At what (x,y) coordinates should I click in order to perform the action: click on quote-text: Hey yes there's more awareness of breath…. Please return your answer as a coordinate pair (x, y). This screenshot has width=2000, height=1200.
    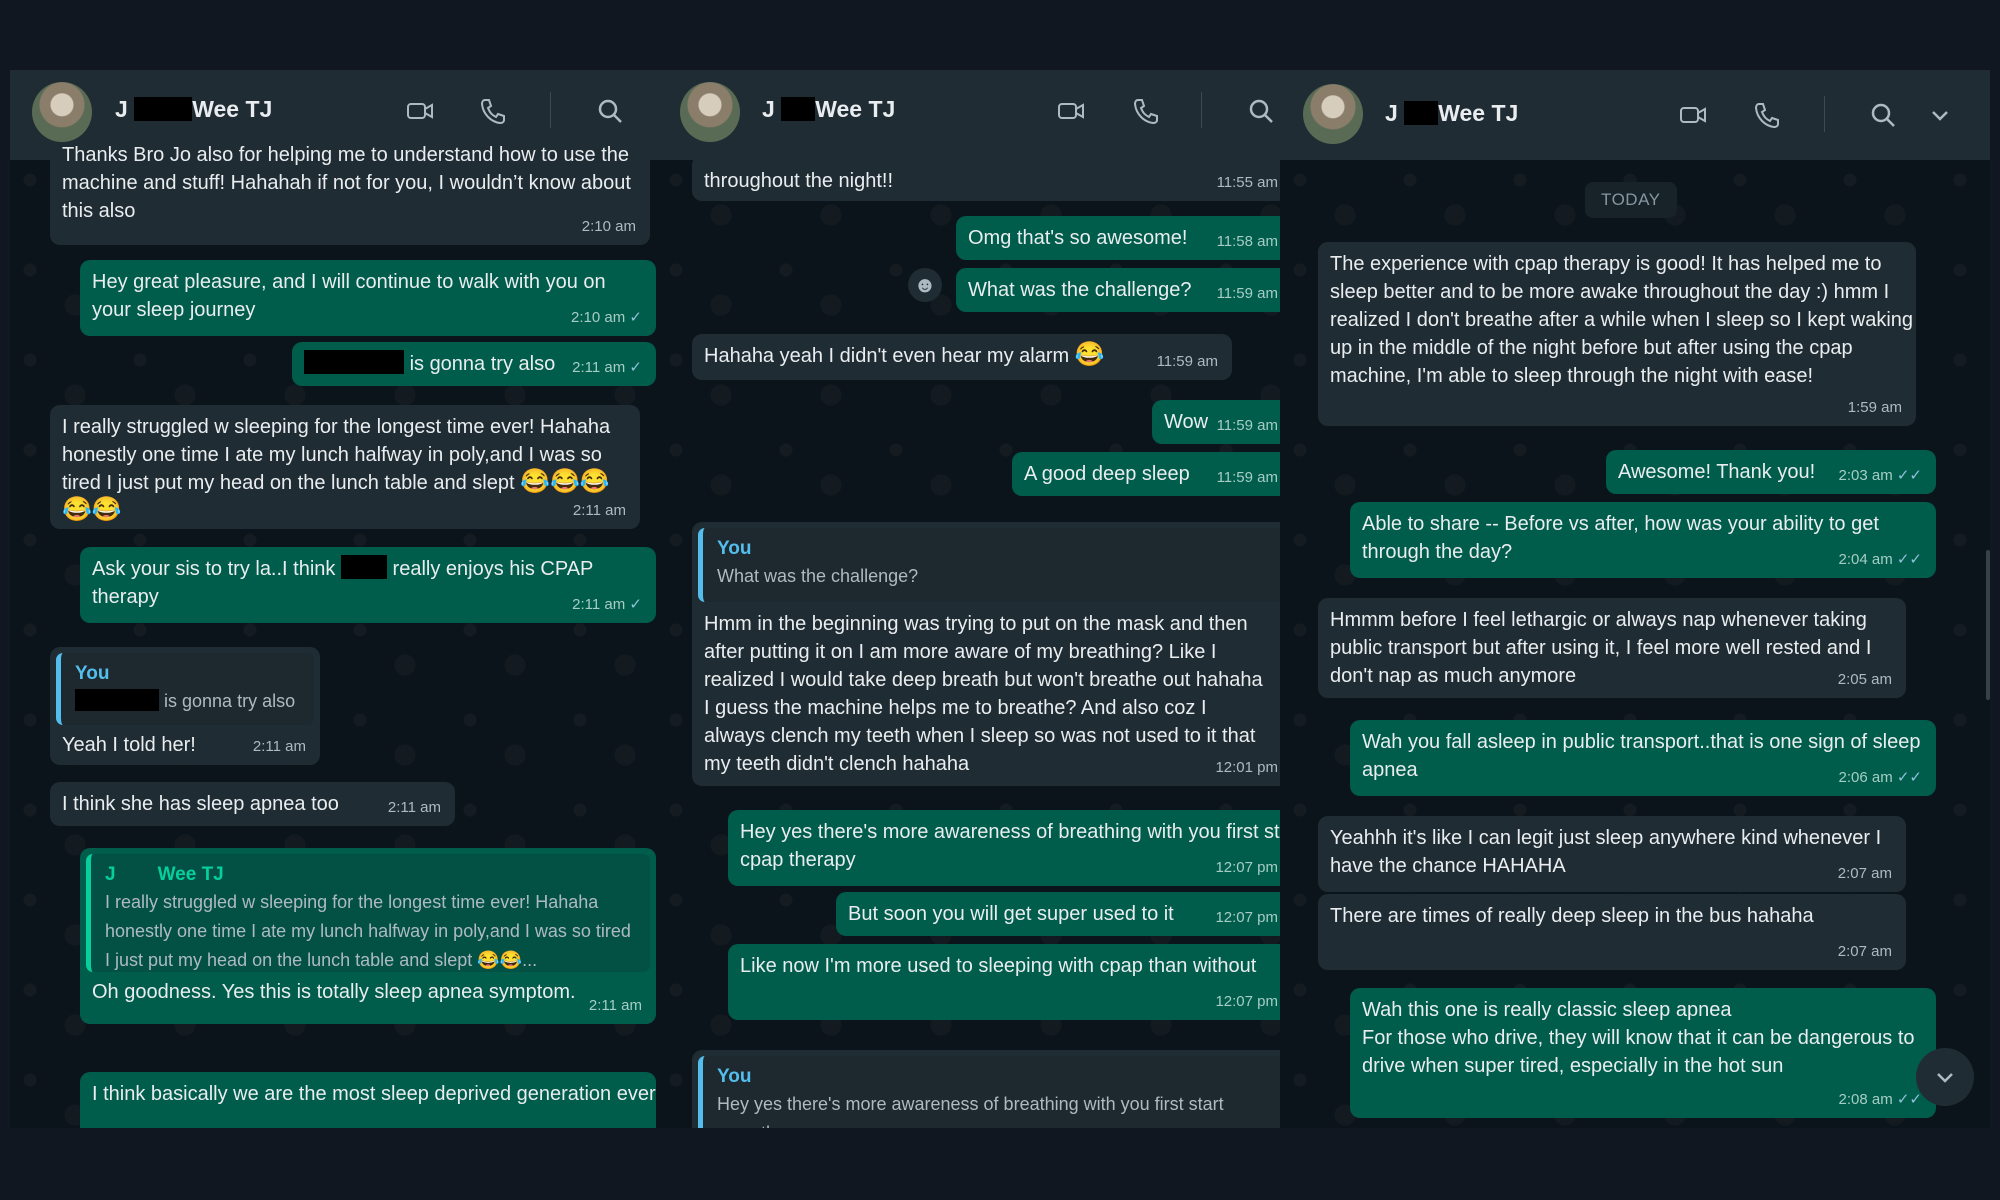
    Looking at the image, I should click on (970, 1111).